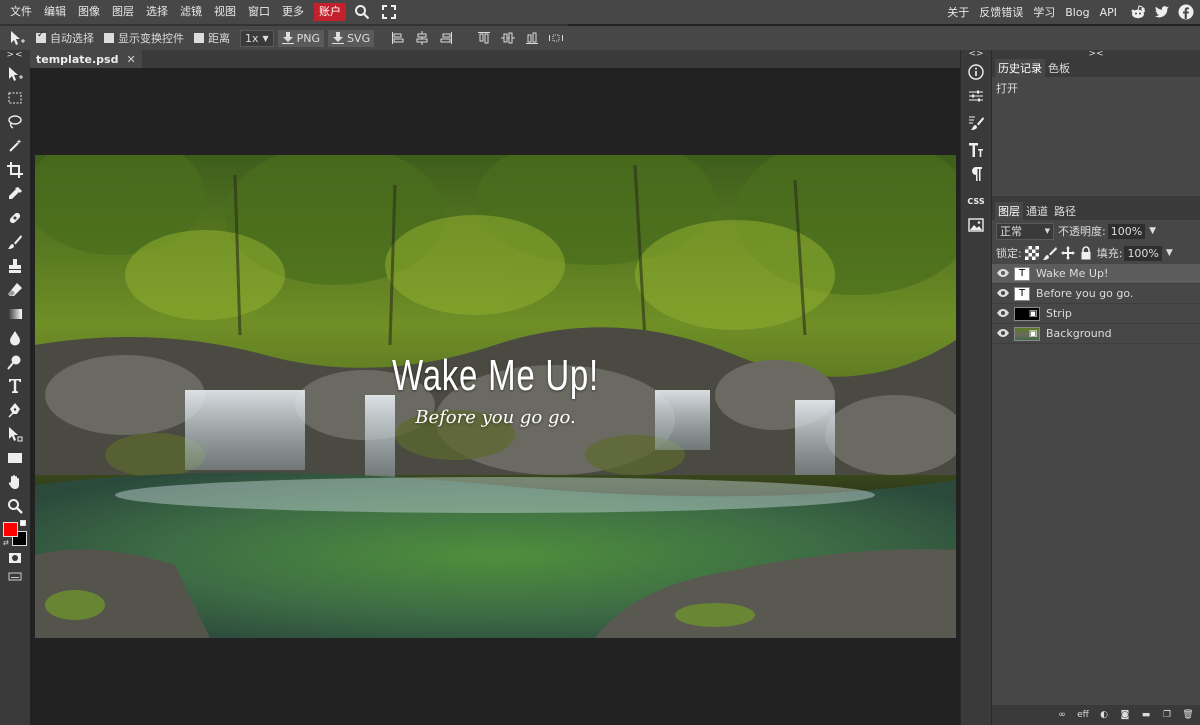 Image resolution: width=1200 pixels, height=725 pixels. Describe the element at coordinates (1143, 253) in the screenshot. I see `fill-input: 100%` at that location.